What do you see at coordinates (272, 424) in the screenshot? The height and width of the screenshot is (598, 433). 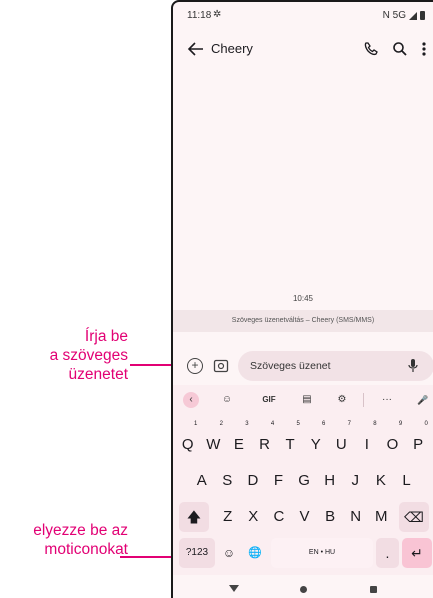 I see `key-hint: 4` at bounding box center [272, 424].